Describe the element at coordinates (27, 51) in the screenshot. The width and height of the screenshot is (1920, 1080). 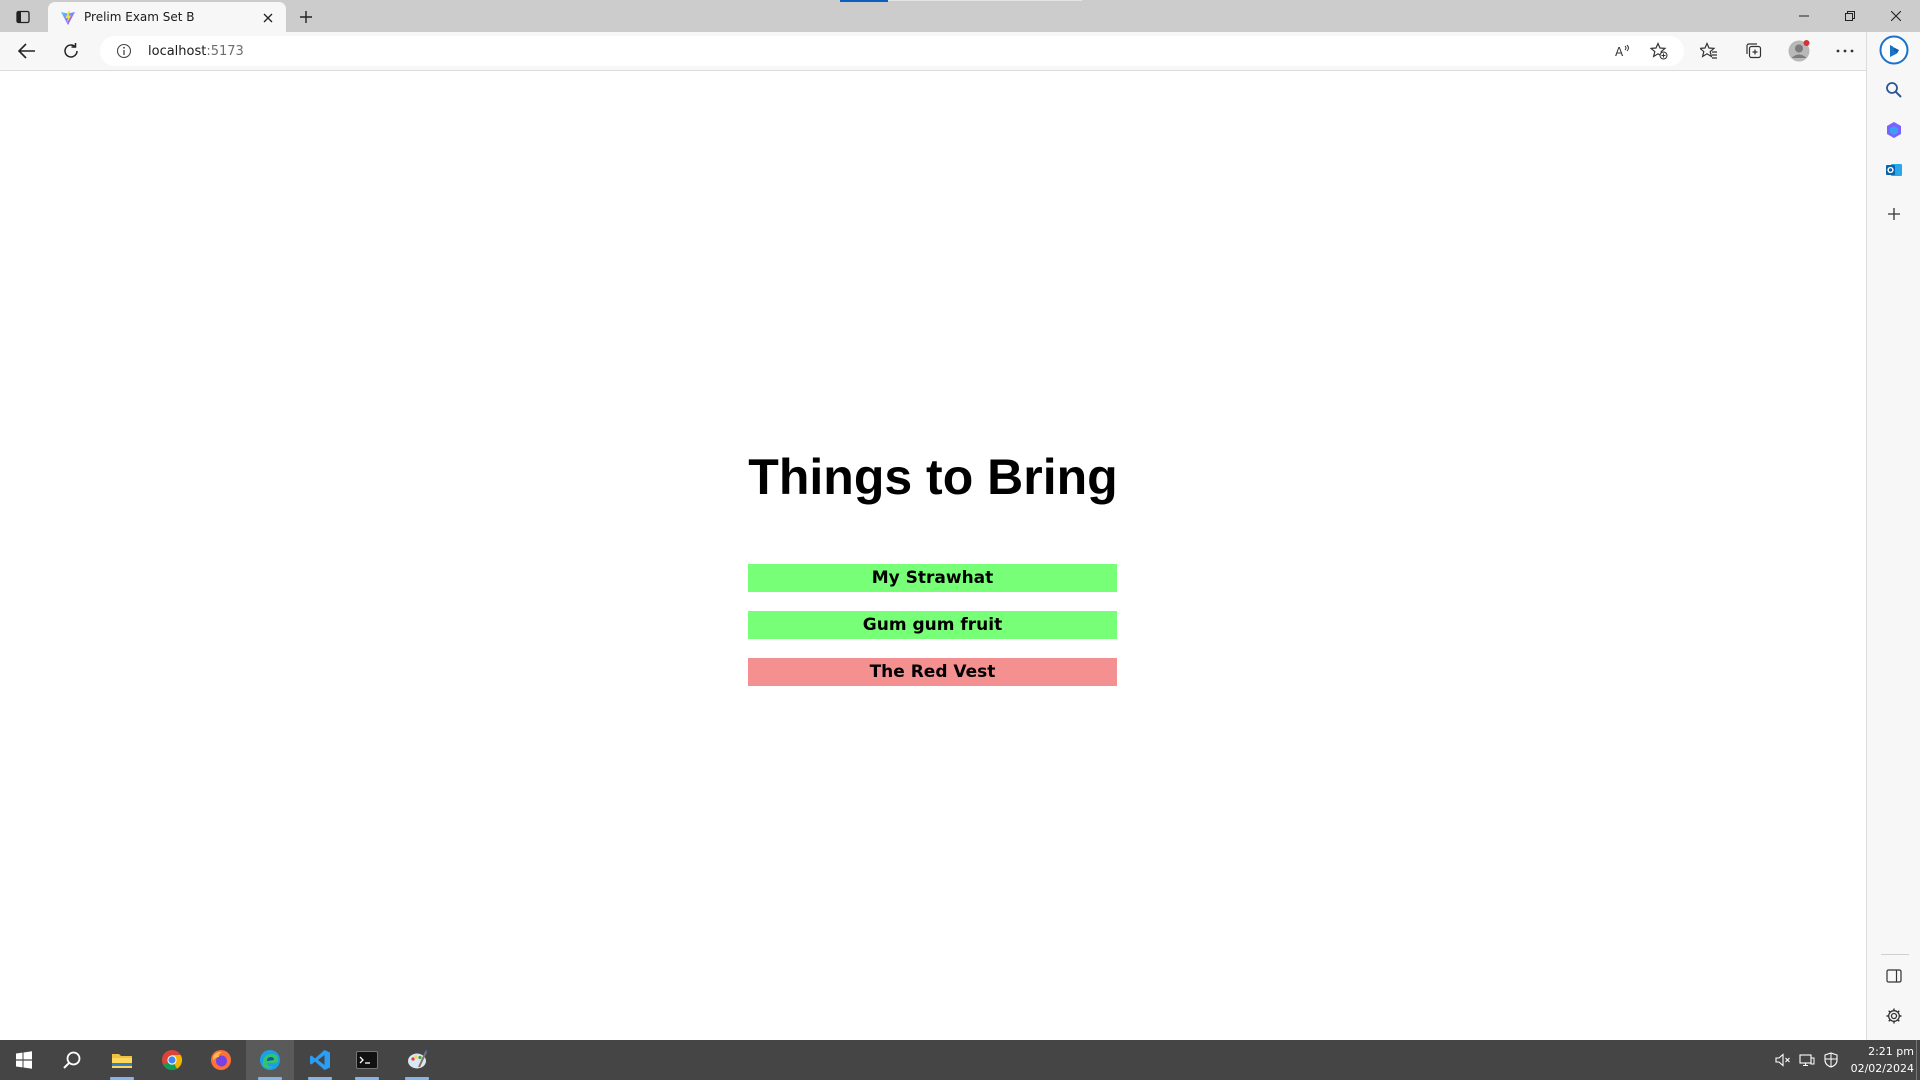
I see `back-arrow-icon` at that location.